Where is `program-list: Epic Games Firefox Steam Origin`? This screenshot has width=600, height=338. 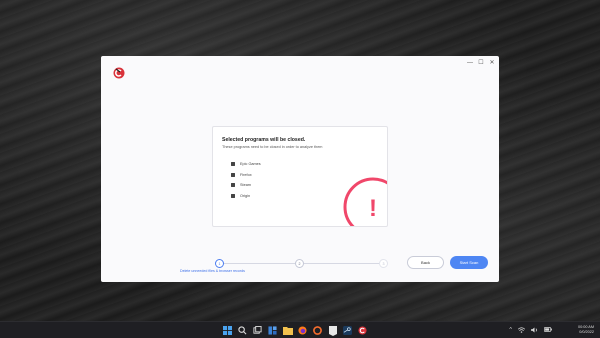 program-list: Epic Games Firefox Steam Origin is located at coordinates (246, 180).